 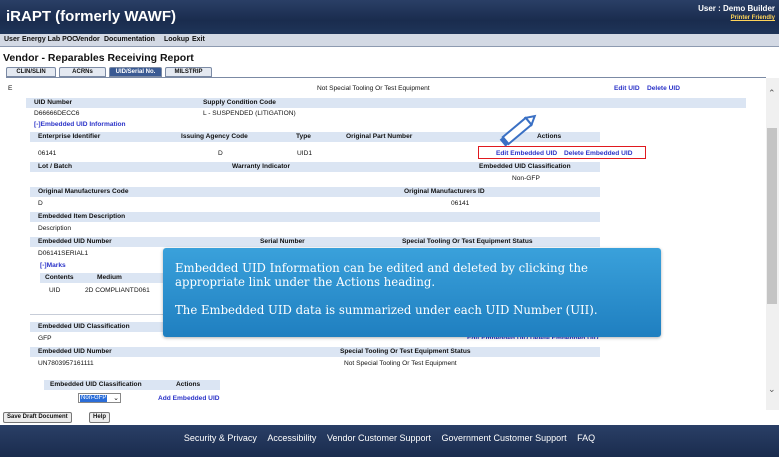 What do you see at coordinates (386, 103) in the screenshot?
I see `uid-header-band` at bounding box center [386, 103].